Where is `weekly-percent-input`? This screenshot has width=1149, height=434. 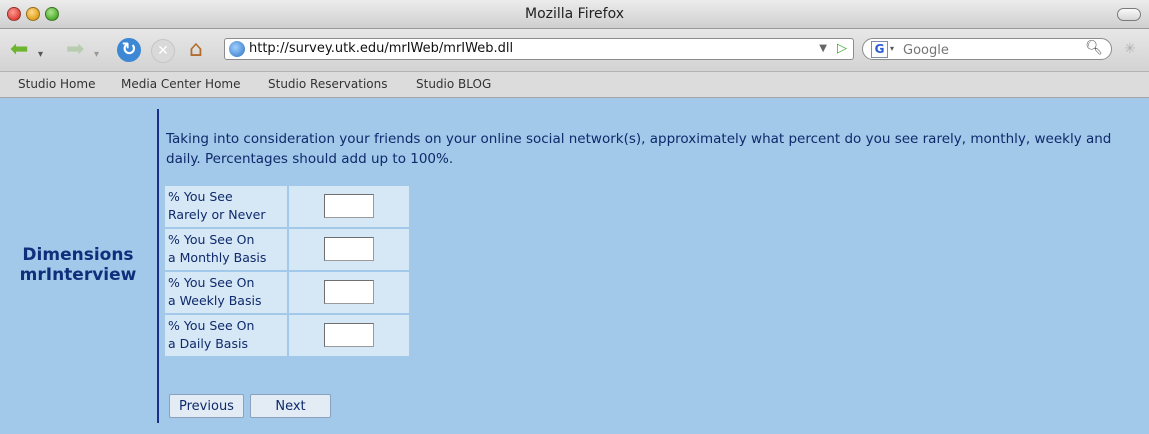
weekly-percent-input is located at coordinates (349, 292).